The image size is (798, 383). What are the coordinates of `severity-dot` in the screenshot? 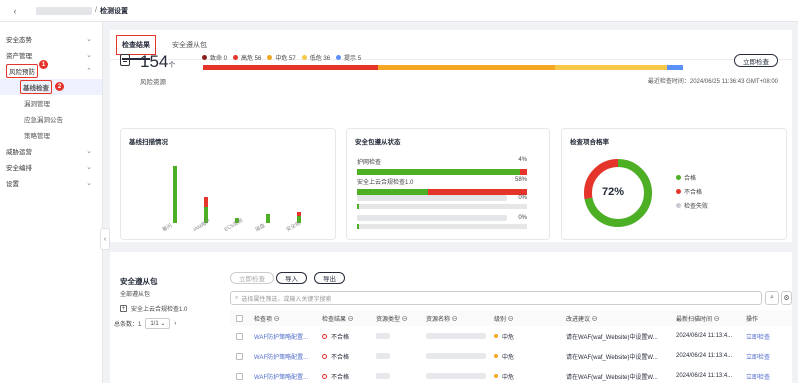 It's located at (496, 336).